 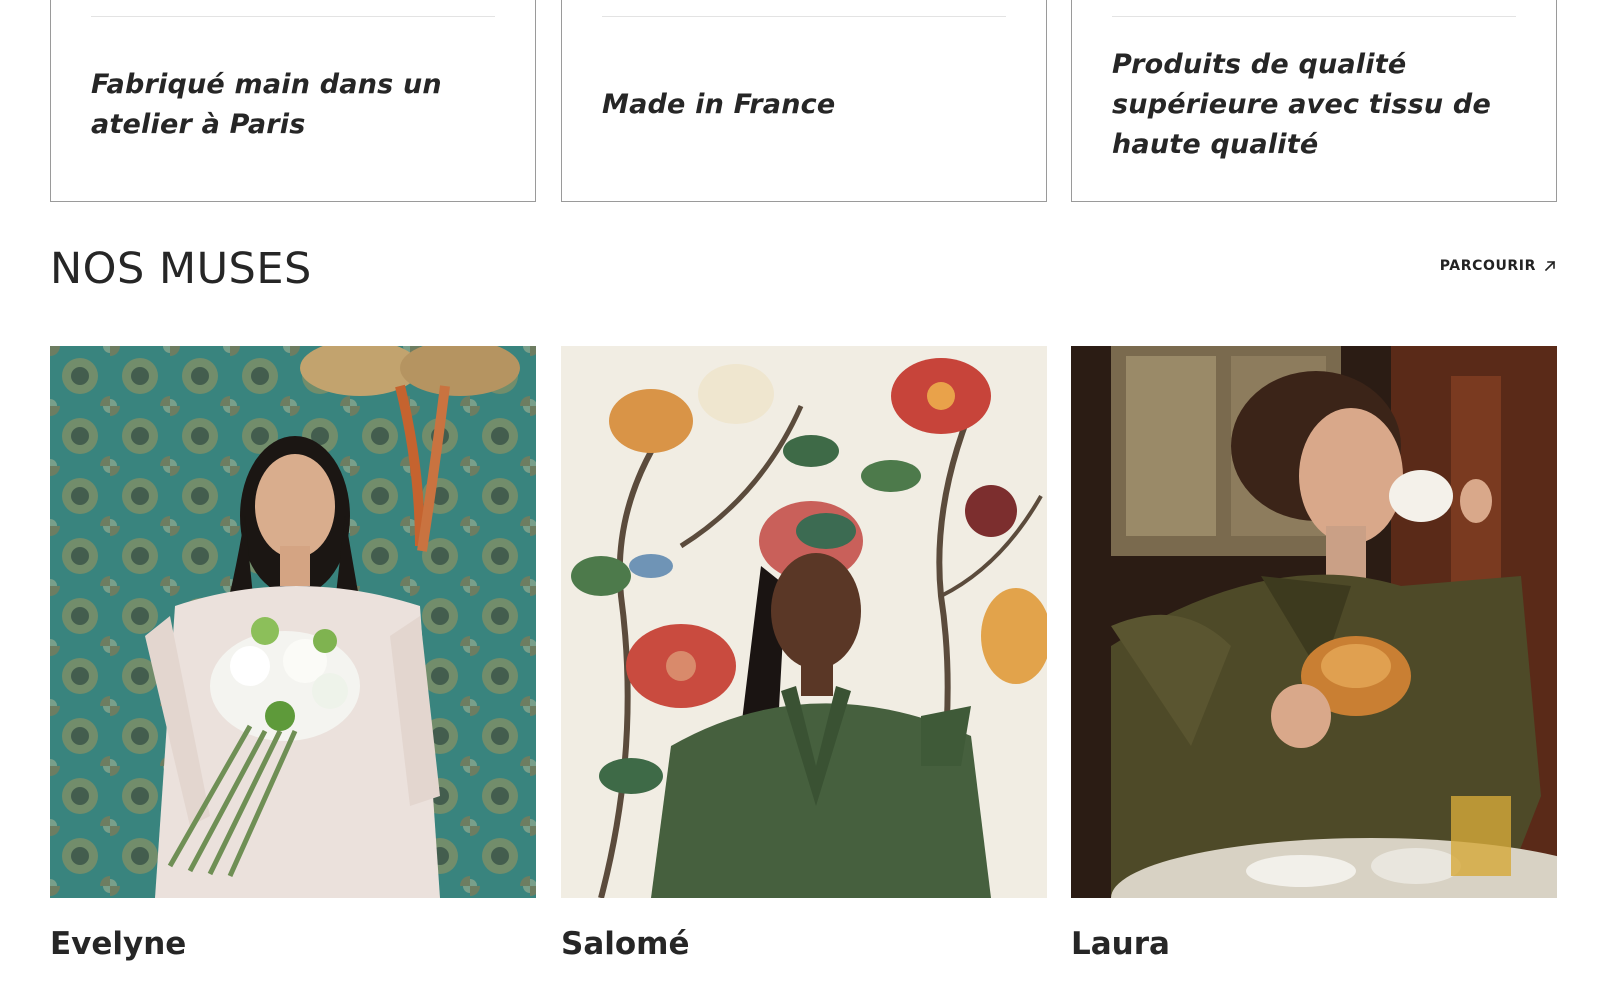 I want to click on feature-text: Made in France, so click(x=719, y=104).